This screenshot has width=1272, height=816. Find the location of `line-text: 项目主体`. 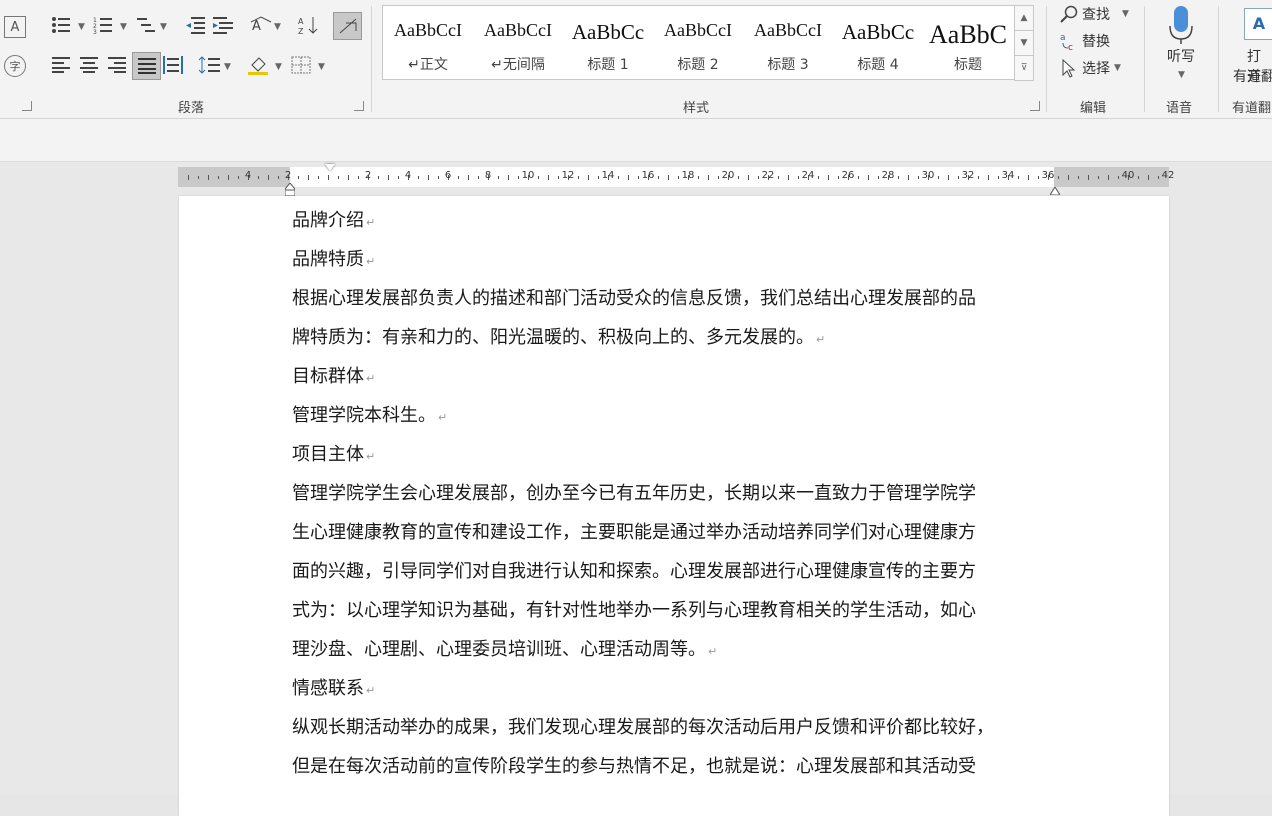

line-text: 项目主体 is located at coordinates (328, 454).